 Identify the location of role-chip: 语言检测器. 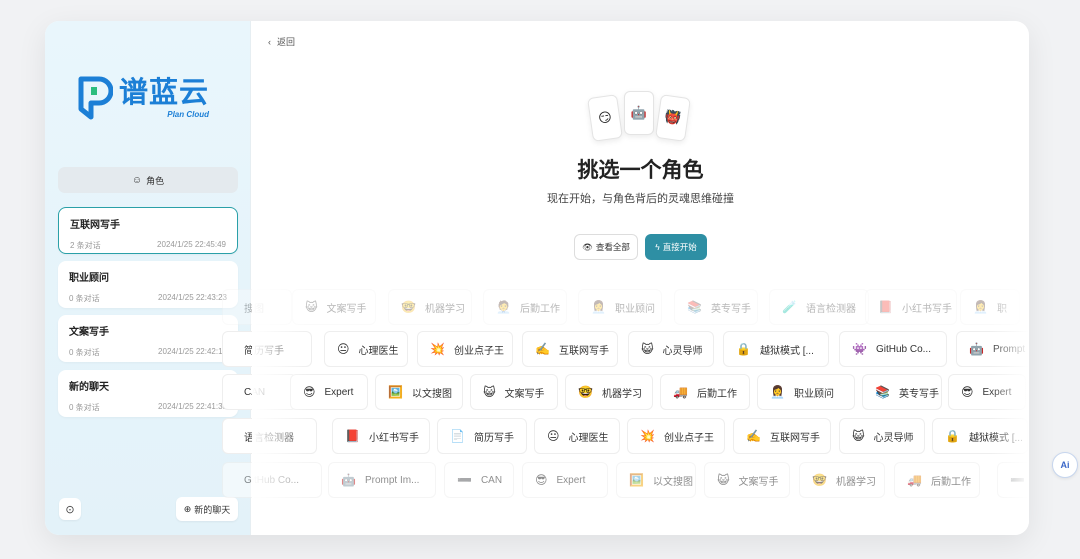
(269, 436).